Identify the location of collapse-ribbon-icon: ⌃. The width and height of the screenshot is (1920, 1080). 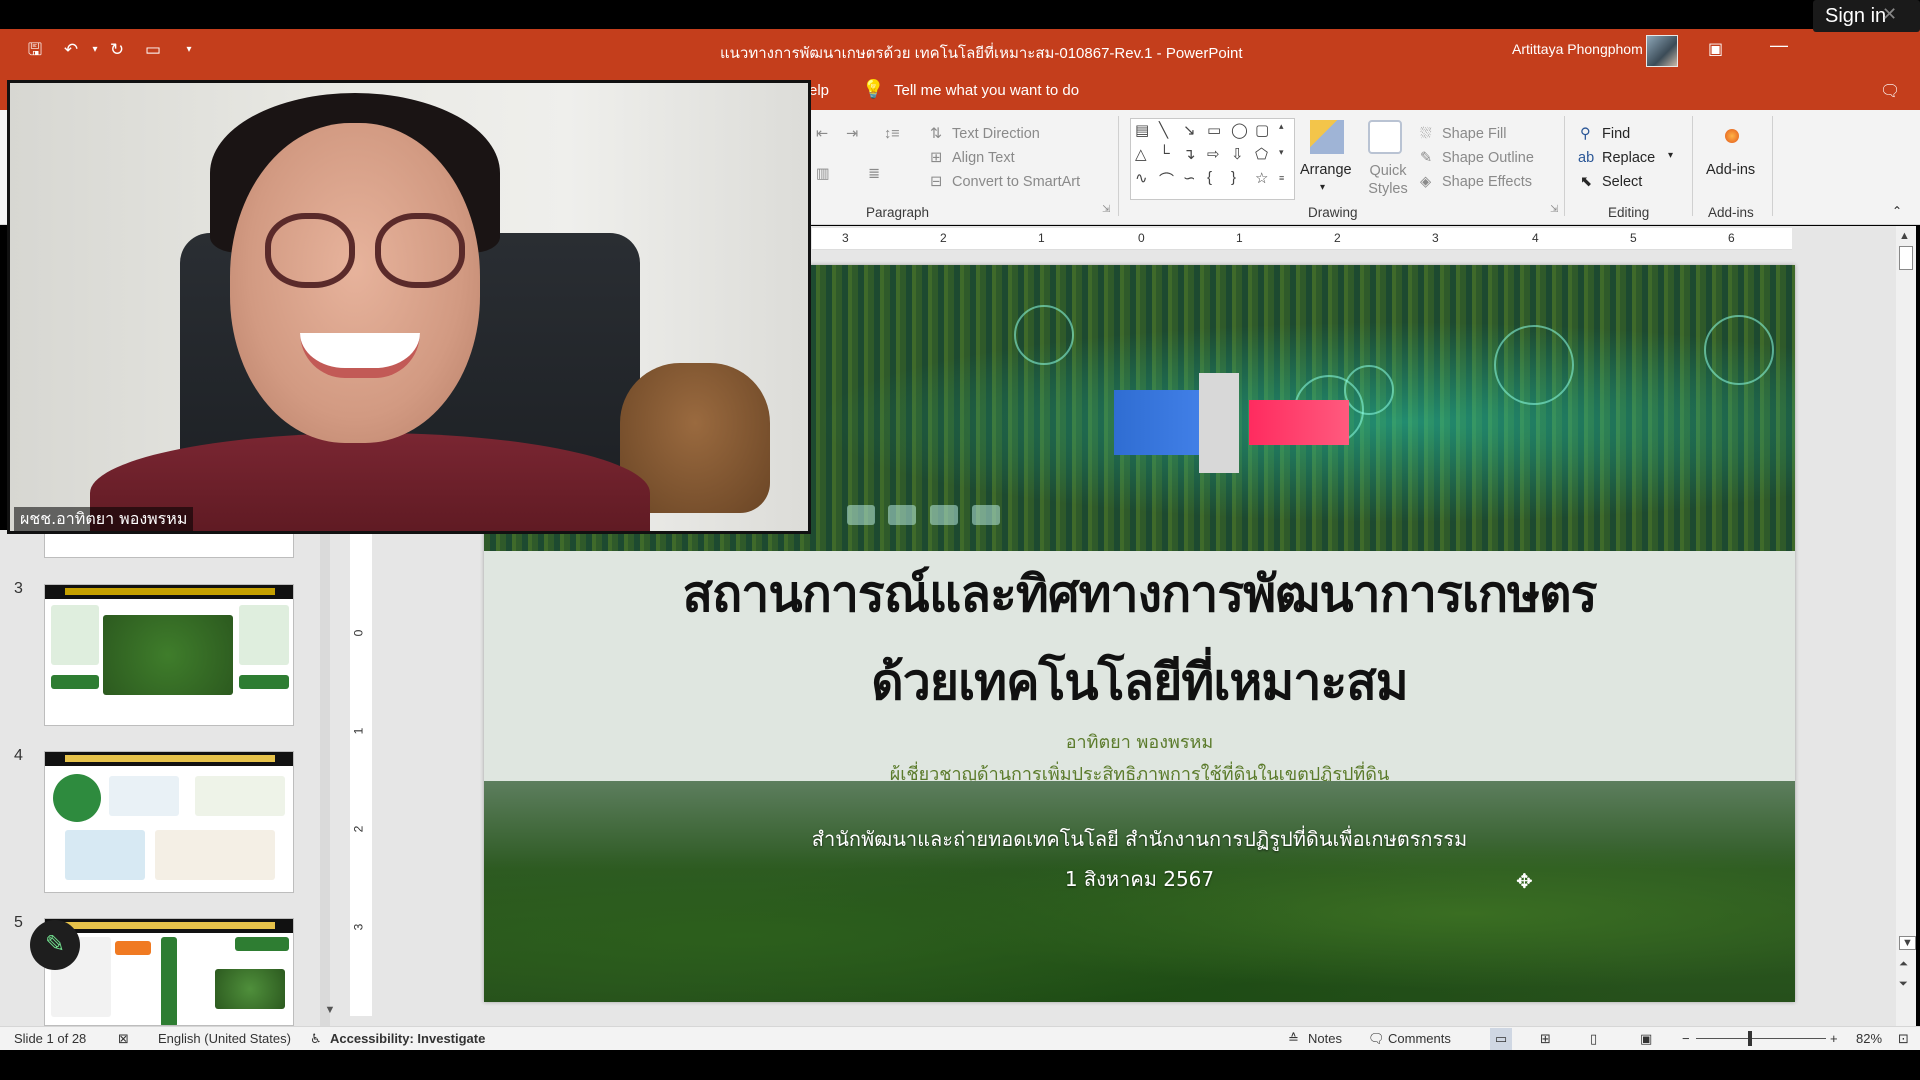
(1897, 211).